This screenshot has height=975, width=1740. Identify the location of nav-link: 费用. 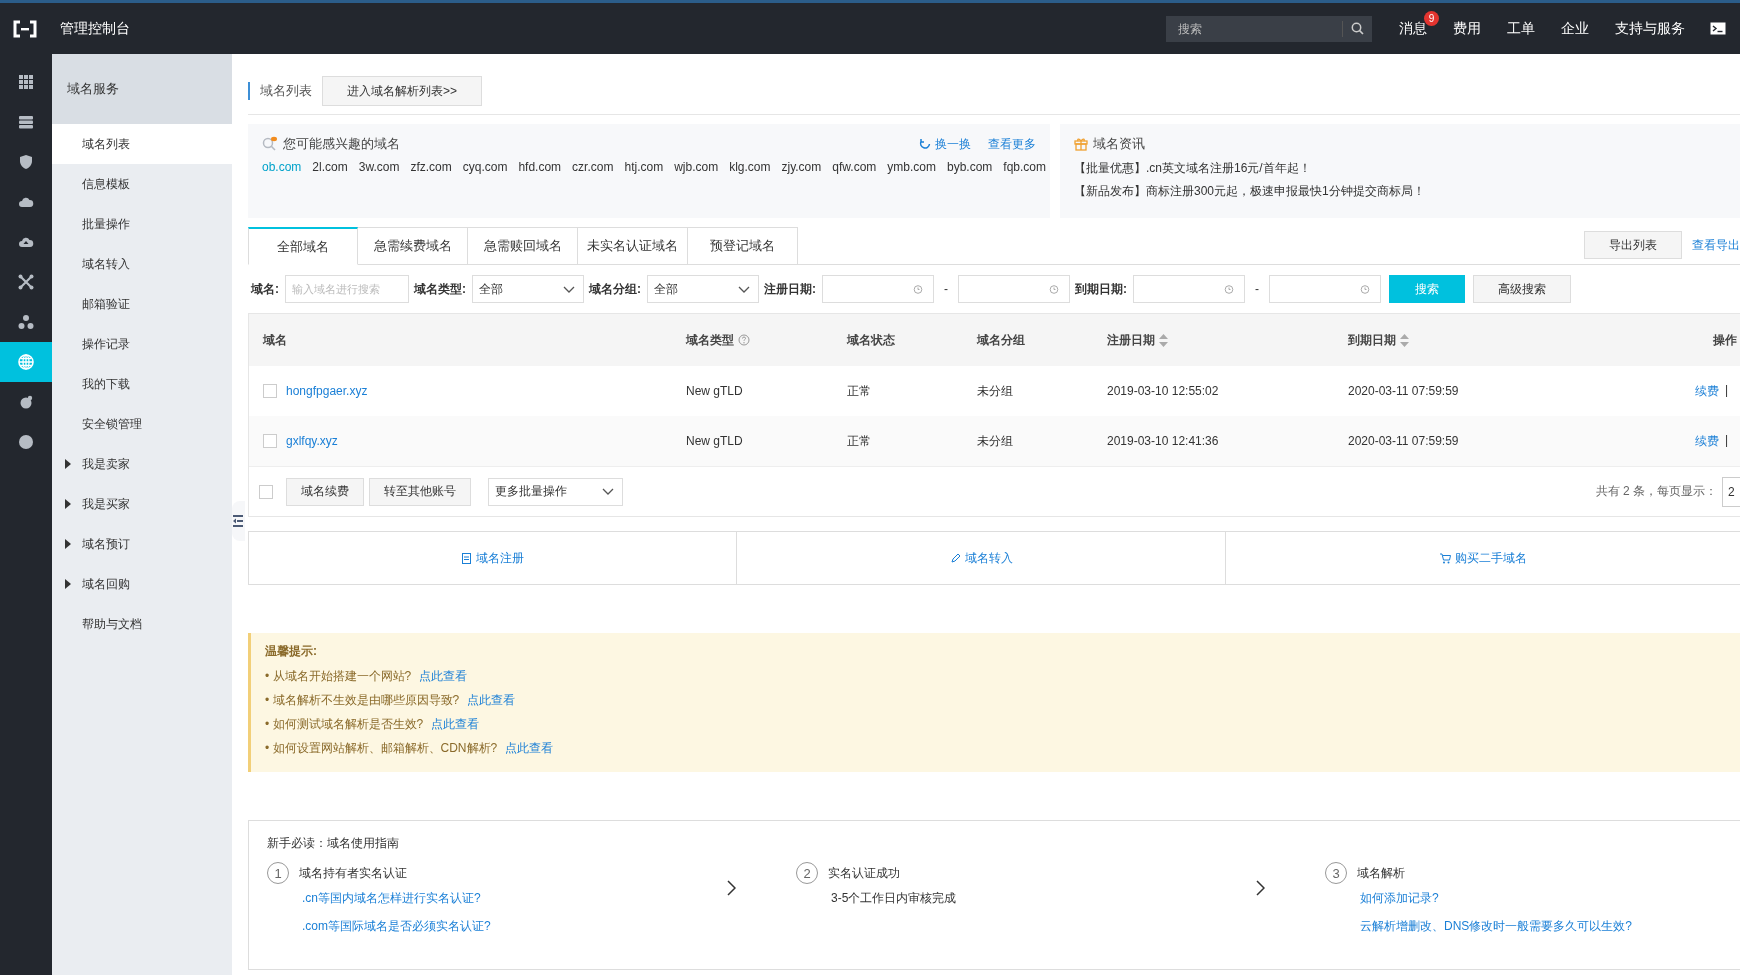
(1467, 28).